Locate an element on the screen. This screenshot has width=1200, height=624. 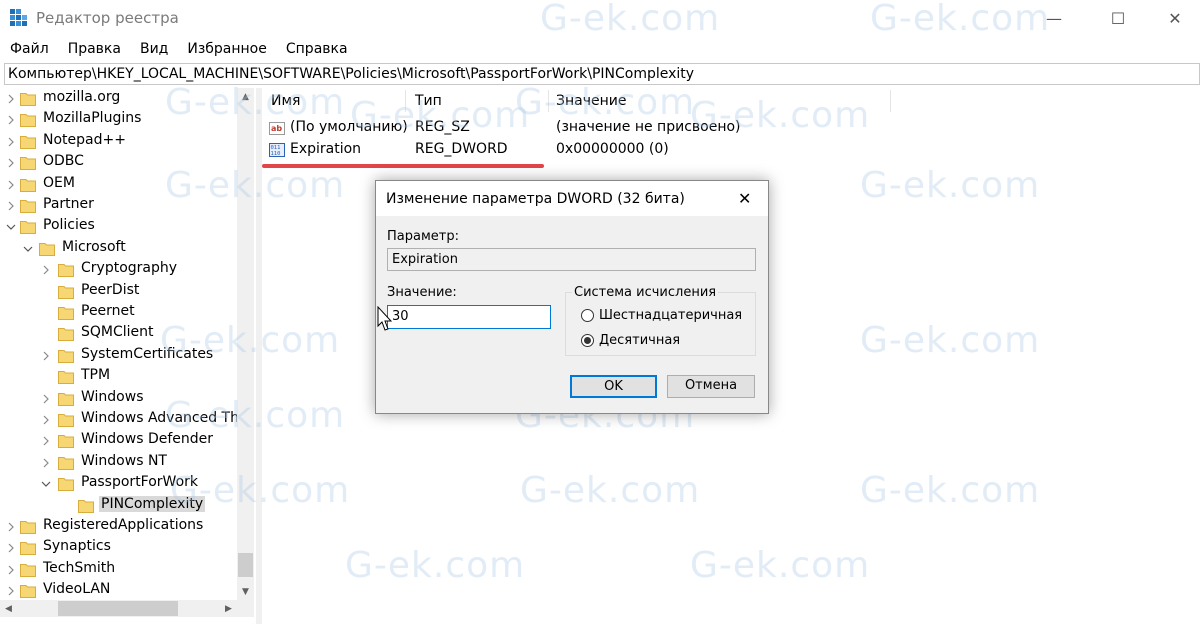
tree-item: SQMClient is located at coordinates (120, 333).